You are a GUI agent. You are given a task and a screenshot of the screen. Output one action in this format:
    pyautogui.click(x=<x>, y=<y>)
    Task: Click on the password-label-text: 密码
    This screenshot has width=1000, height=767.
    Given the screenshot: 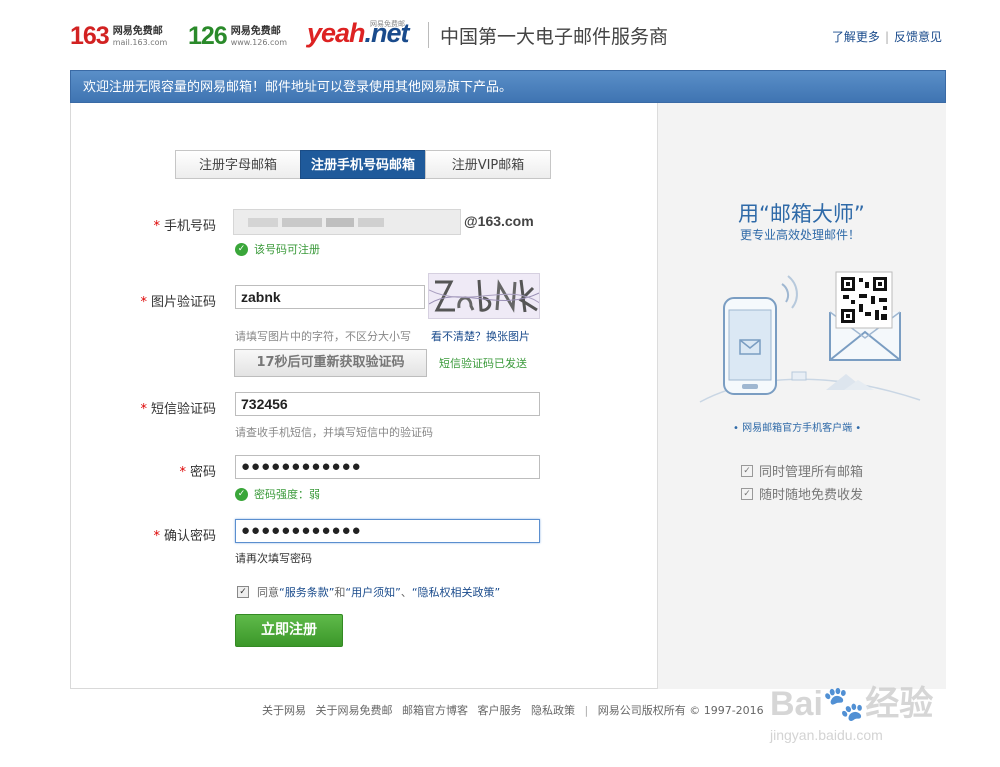 What is the action you would take?
    pyautogui.click(x=202, y=472)
    